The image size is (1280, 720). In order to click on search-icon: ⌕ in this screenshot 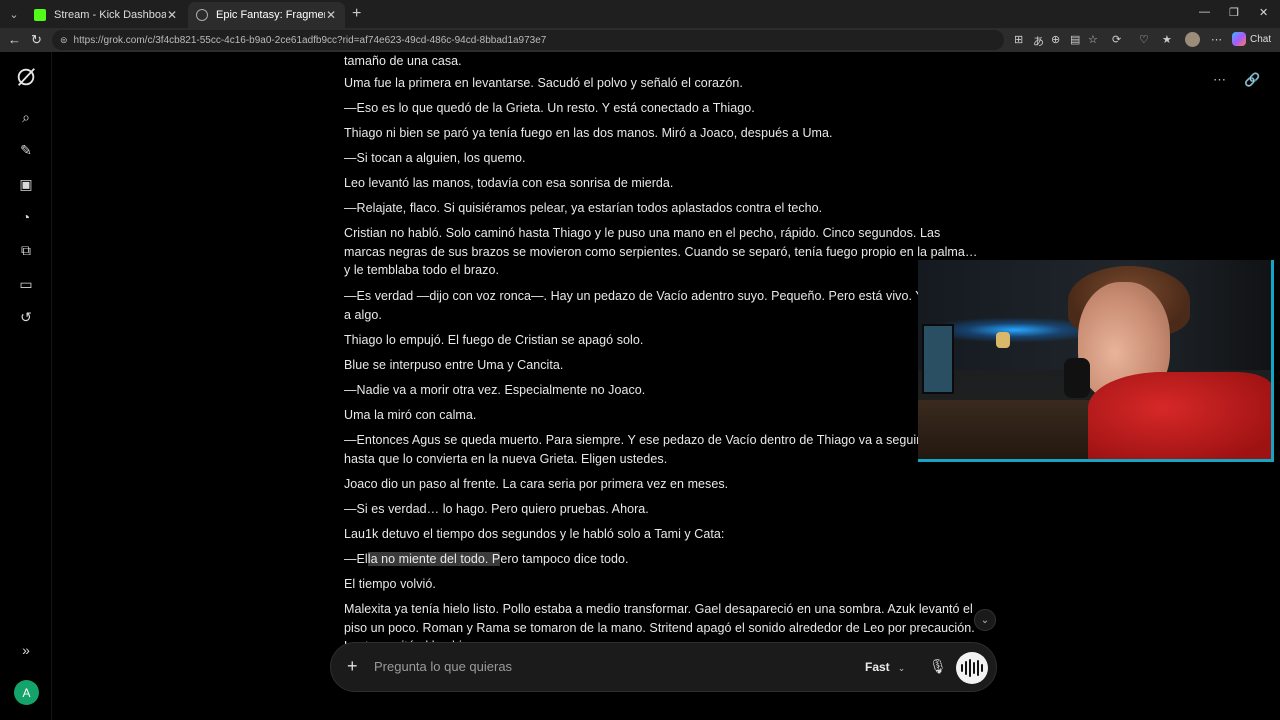, I will do `click(26, 117)`.